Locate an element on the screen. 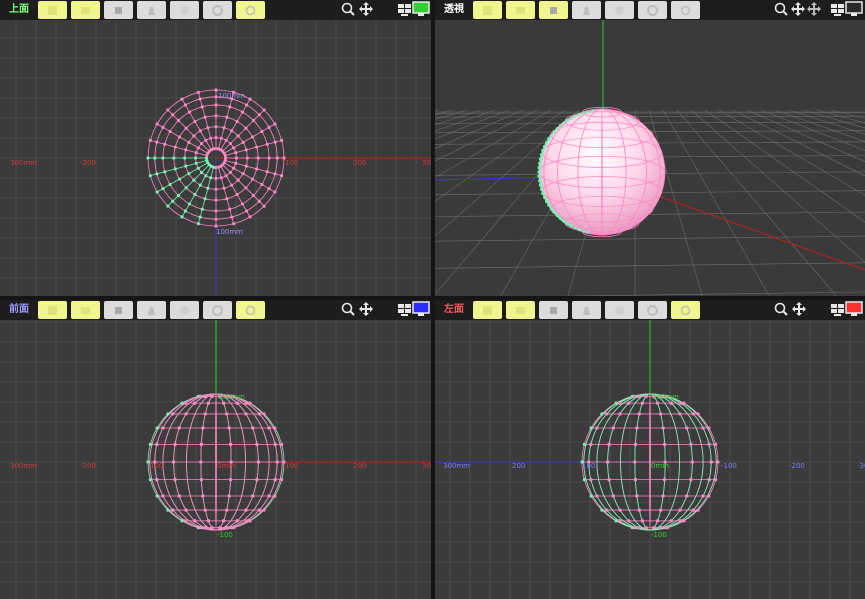 The image size is (865, 599). orbit-icon is located at coordinates (814, 9).